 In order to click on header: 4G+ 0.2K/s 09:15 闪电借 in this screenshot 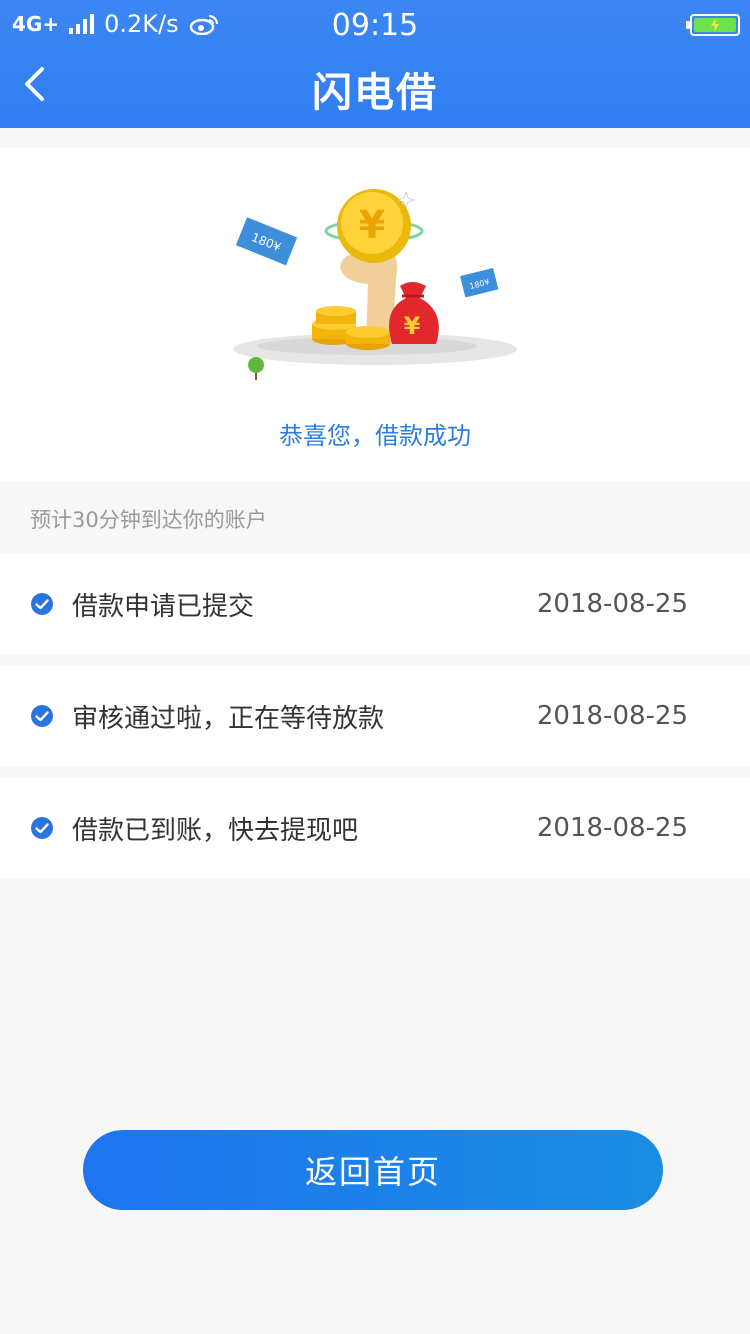, I will do `click(375, 64)`.